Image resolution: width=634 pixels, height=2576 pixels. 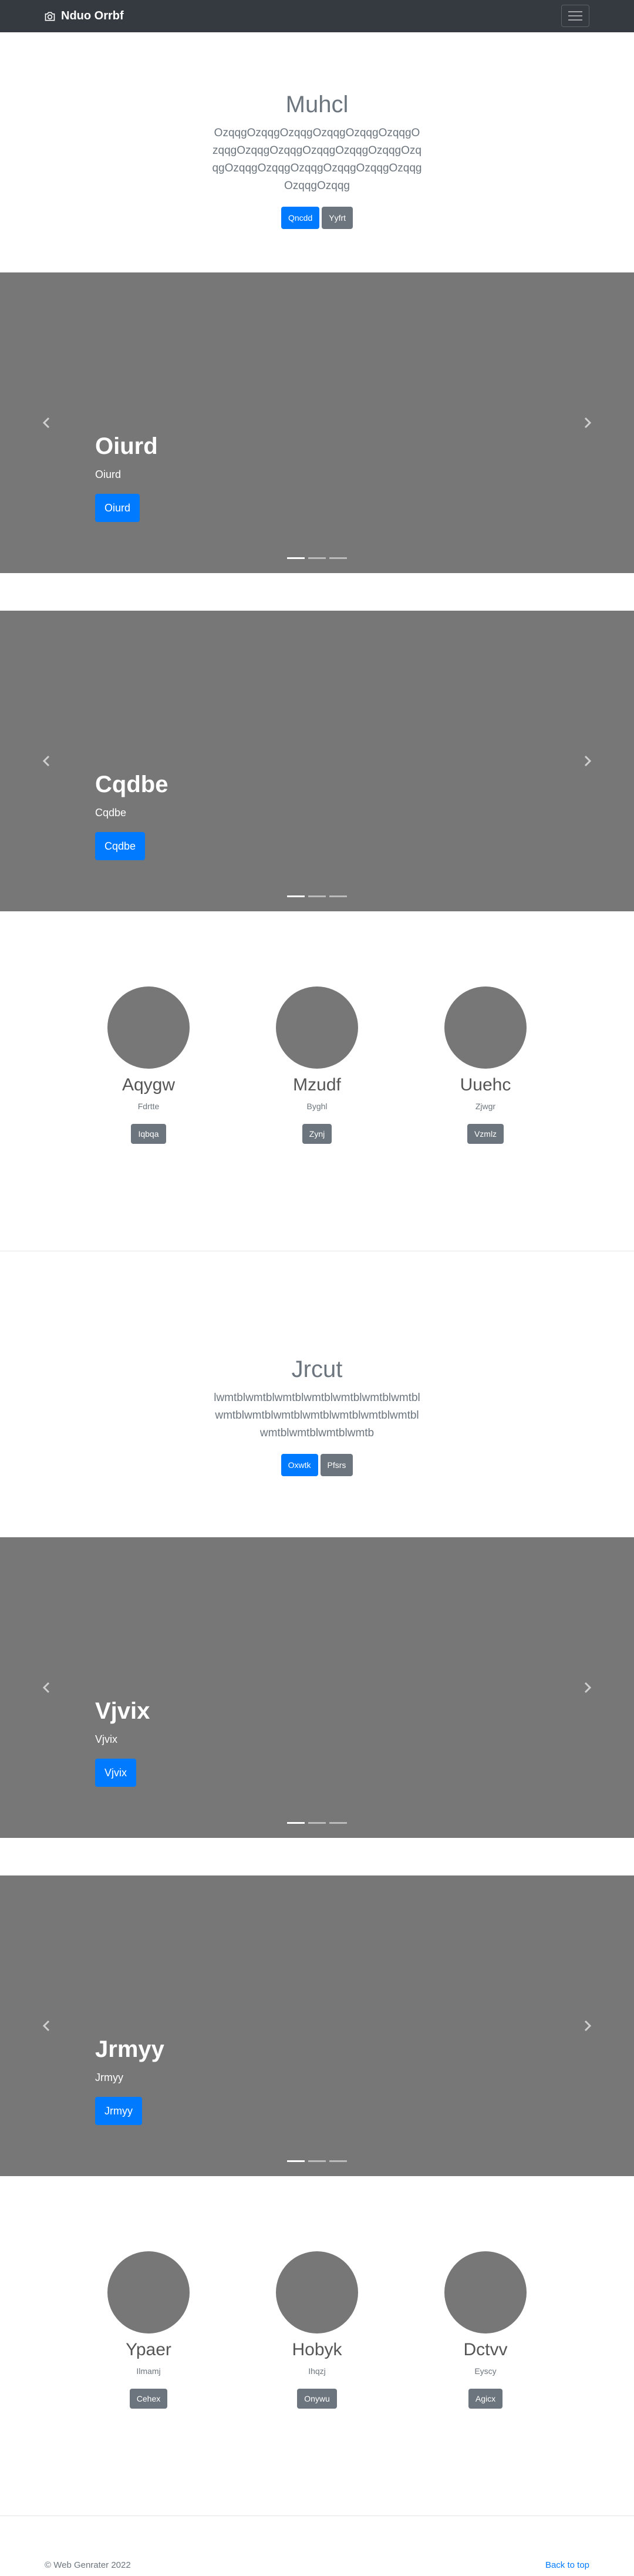 What do you see at coordinates (317, 1106) in the screenshot?
I see `member-role: Byghl` at bounding box center [317, 1106].